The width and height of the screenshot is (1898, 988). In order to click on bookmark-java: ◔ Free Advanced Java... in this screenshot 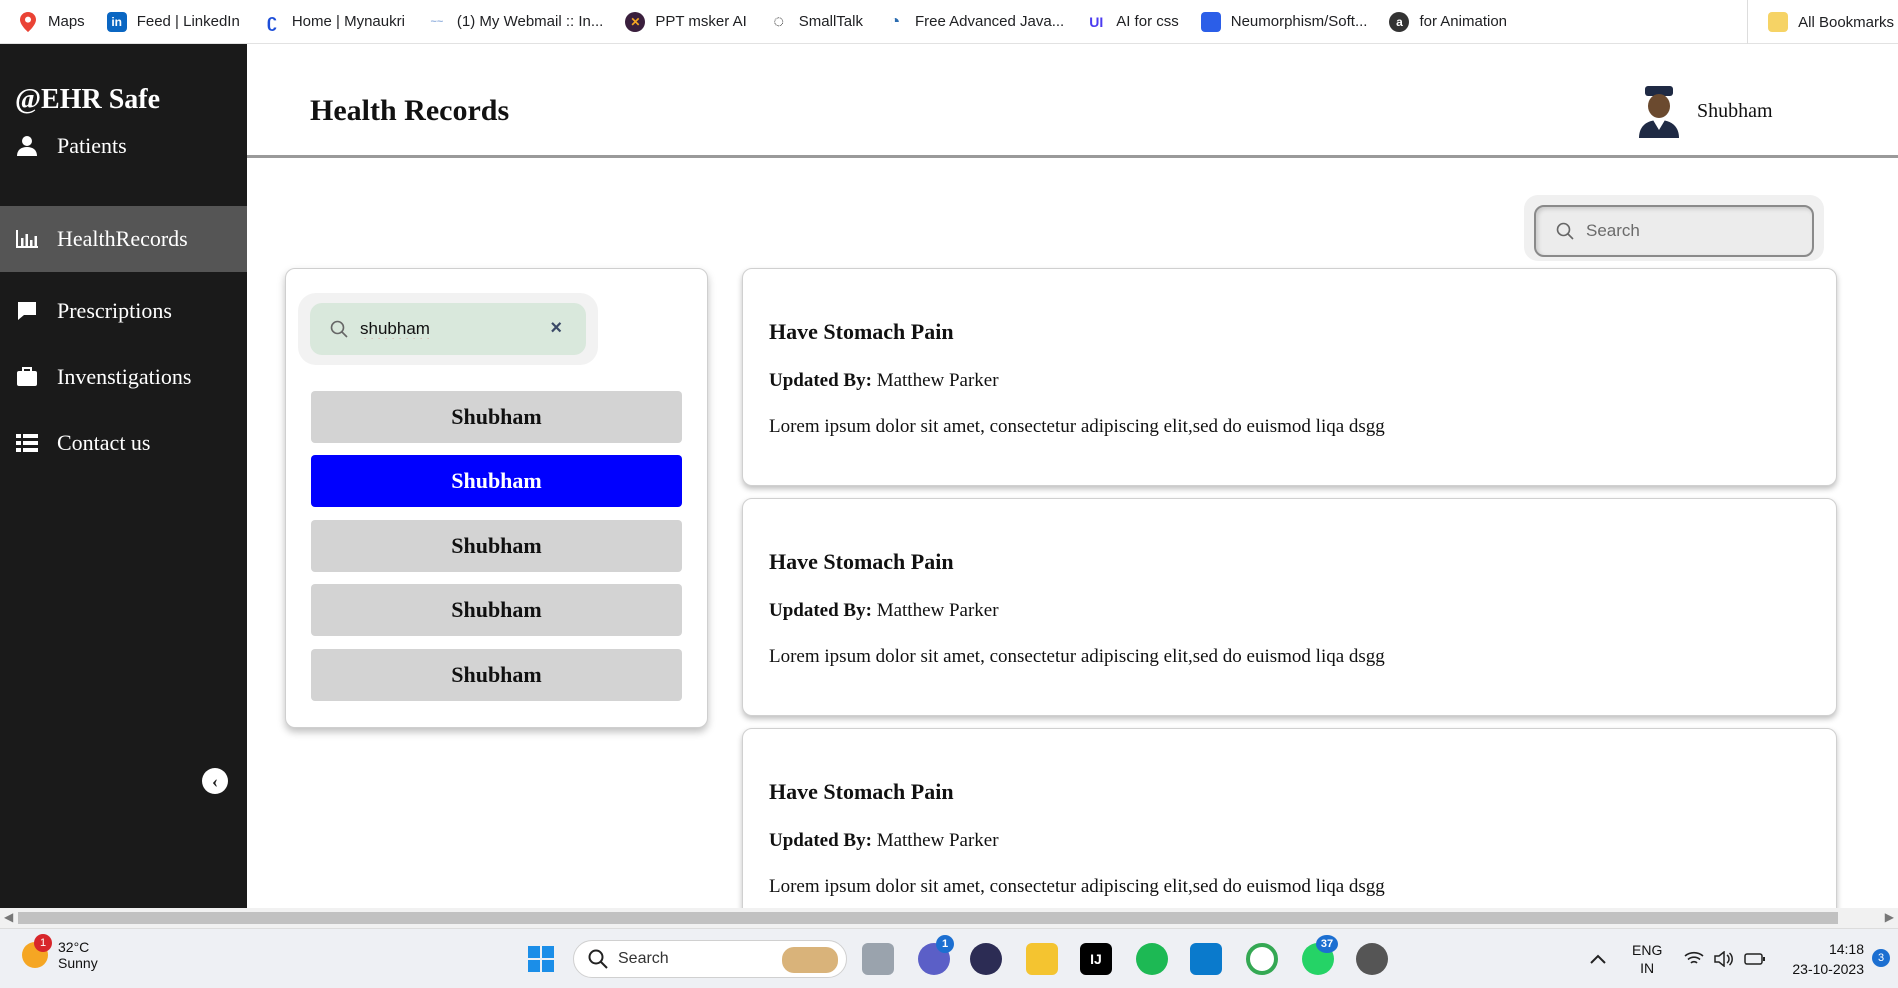, I will do `click(975, 21)`.